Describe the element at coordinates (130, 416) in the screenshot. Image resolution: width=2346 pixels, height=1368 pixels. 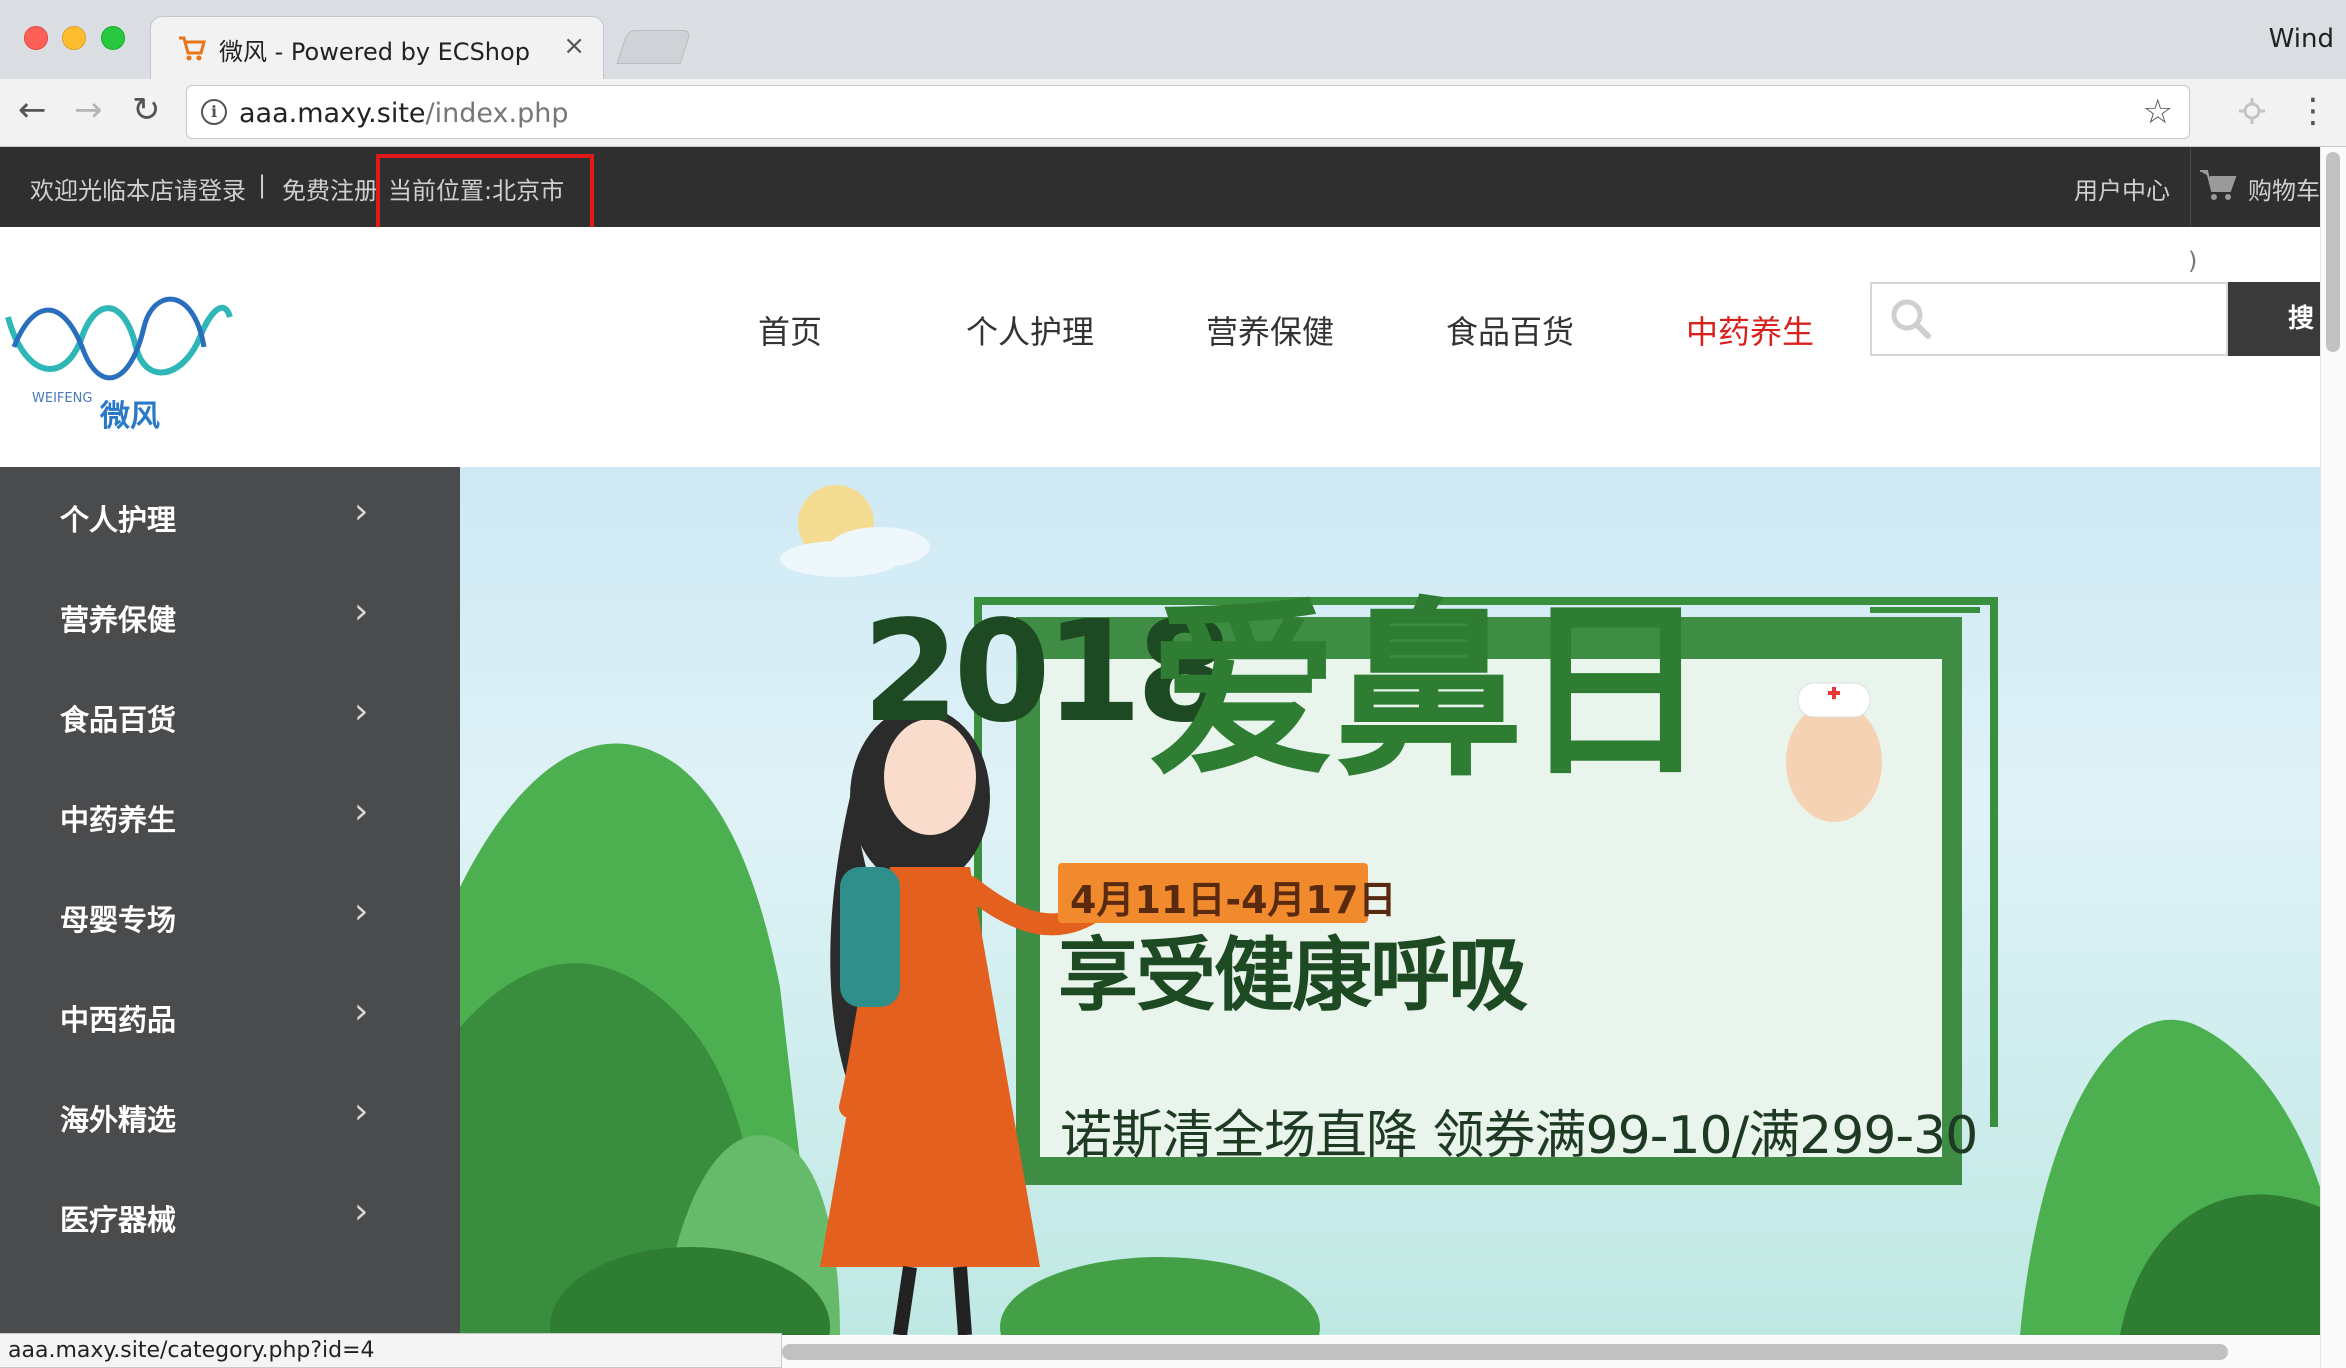
I see `logo-chinese: 微风` at that location.